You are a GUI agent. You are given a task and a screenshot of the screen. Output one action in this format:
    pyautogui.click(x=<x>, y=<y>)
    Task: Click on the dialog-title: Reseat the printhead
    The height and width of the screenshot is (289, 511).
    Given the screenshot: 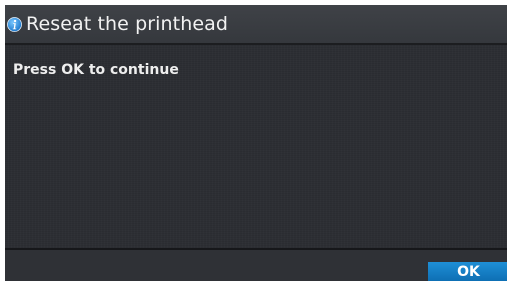 What is the action you would take?
    pyautogui.click(x=127, y=24)
    